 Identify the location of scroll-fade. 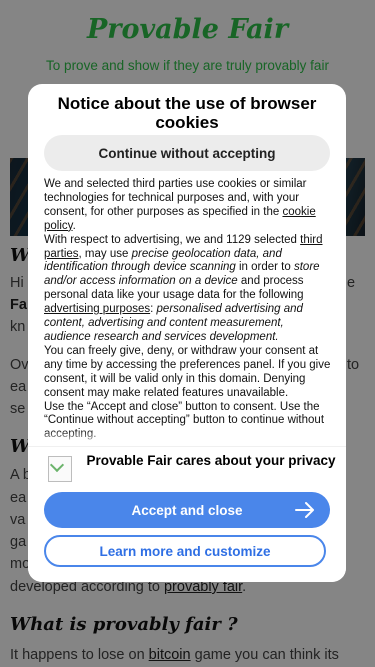
(187, 438).